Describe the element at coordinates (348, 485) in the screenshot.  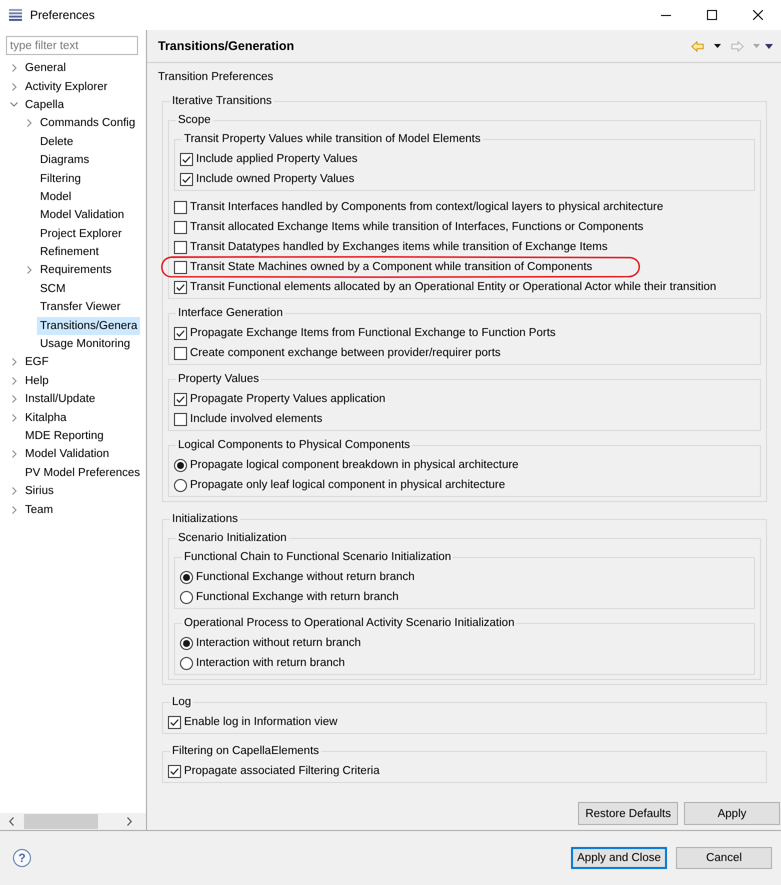
I see `option-label: Propagate only leaf logical component in physical architecture` at that location.